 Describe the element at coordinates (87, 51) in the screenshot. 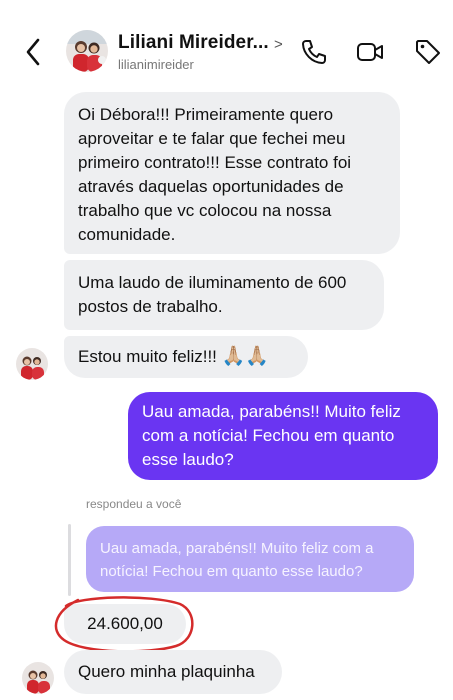

I see `contact-avatar` at that location.